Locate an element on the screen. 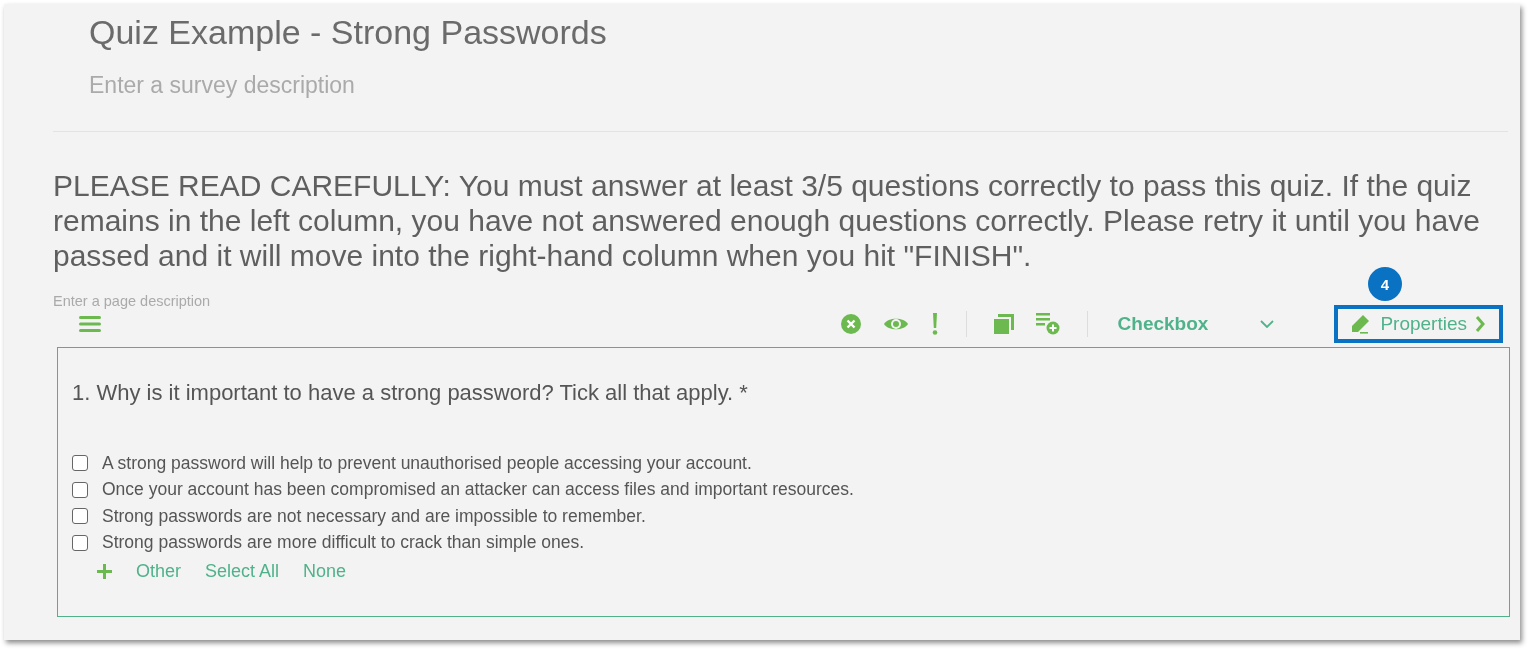  choice-label: A strong password will help to prevent unauthorised people accessing your account. is located at coordinates (427, 463).